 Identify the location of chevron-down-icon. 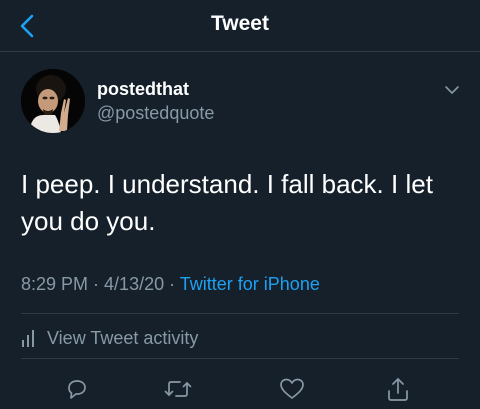
(452, 90).